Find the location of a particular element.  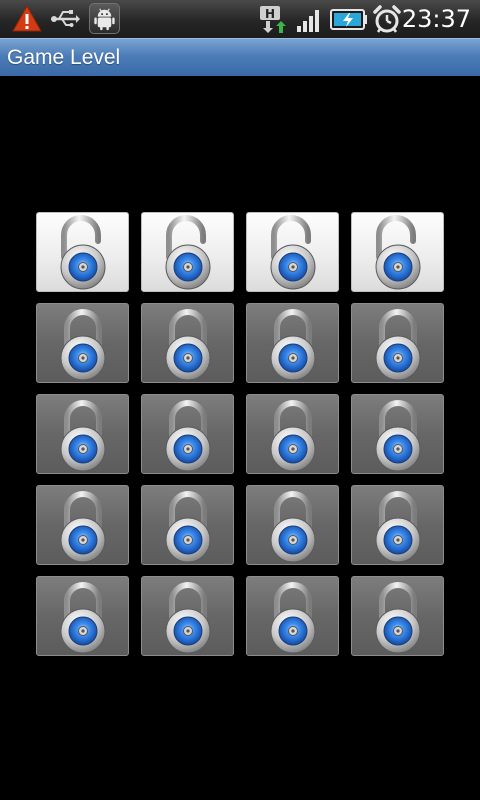

status-bar: H 23:37 is located at coordinates (240, 19).